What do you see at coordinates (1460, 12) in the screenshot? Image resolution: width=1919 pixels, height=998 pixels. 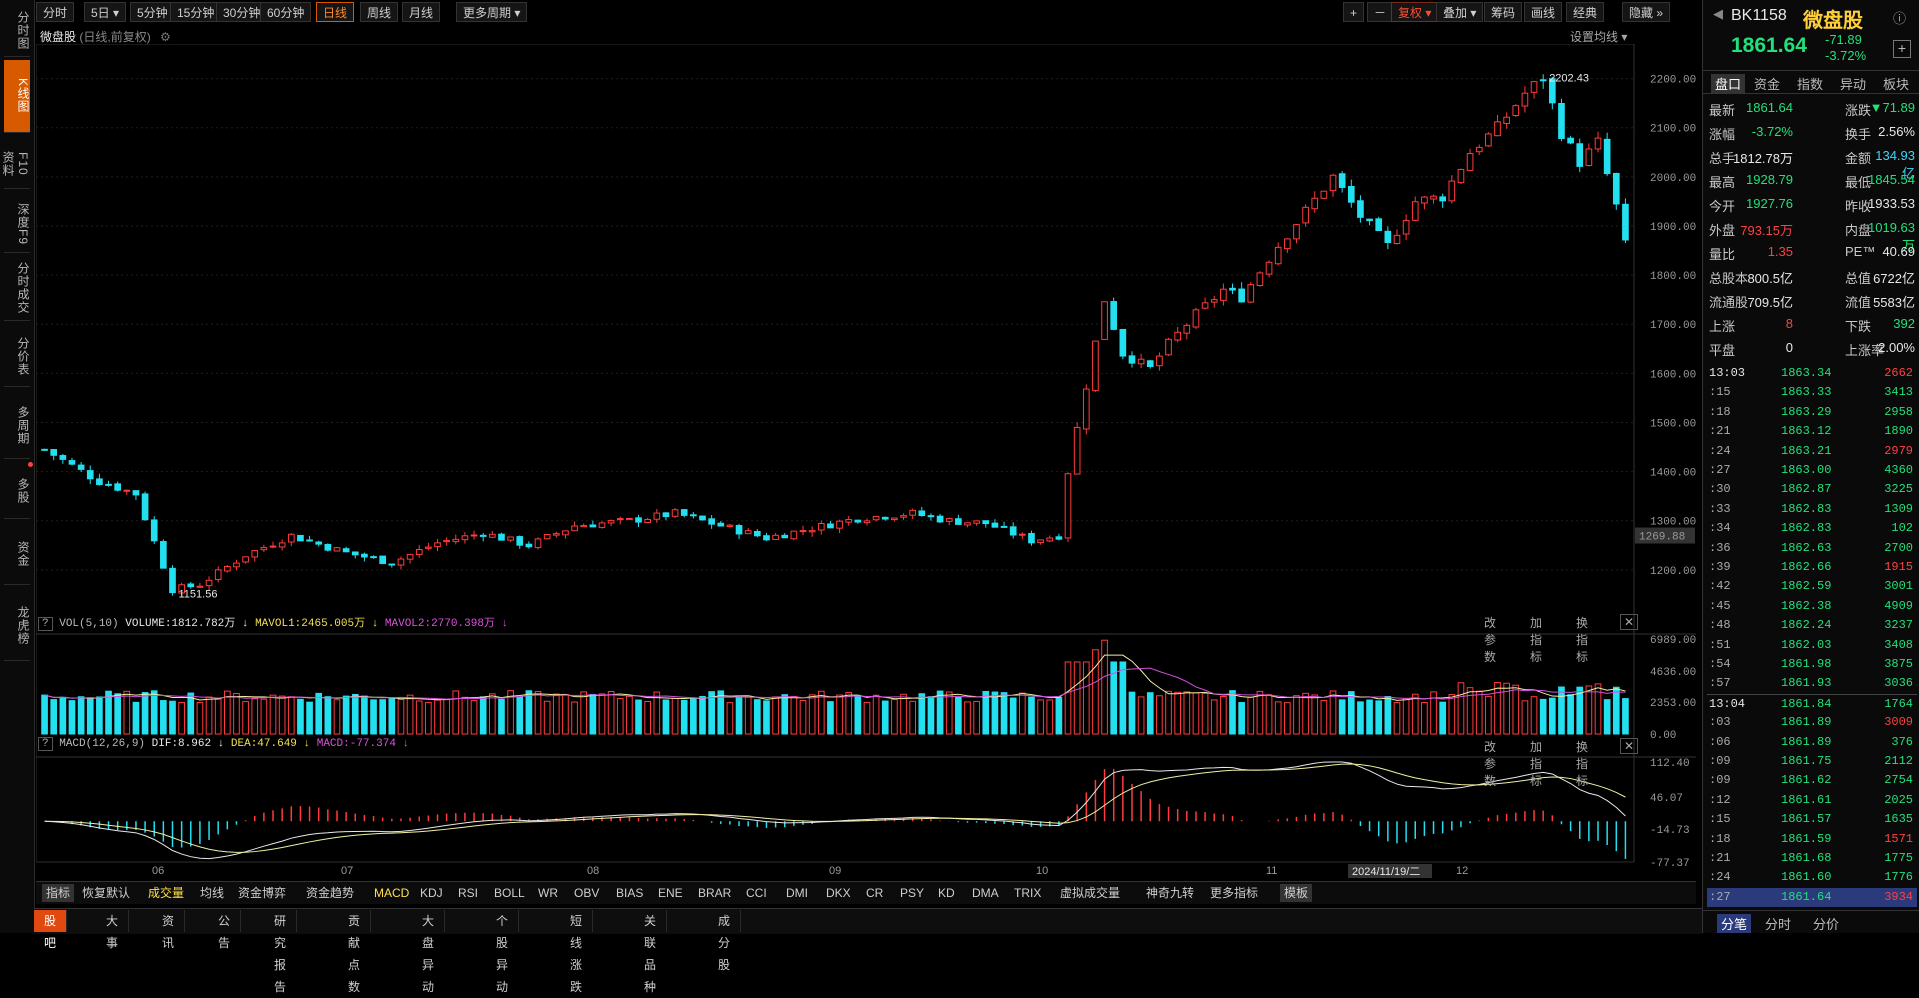 I see `tool-button-3: 叠加 ▾` at bounding box center [1460, 12].